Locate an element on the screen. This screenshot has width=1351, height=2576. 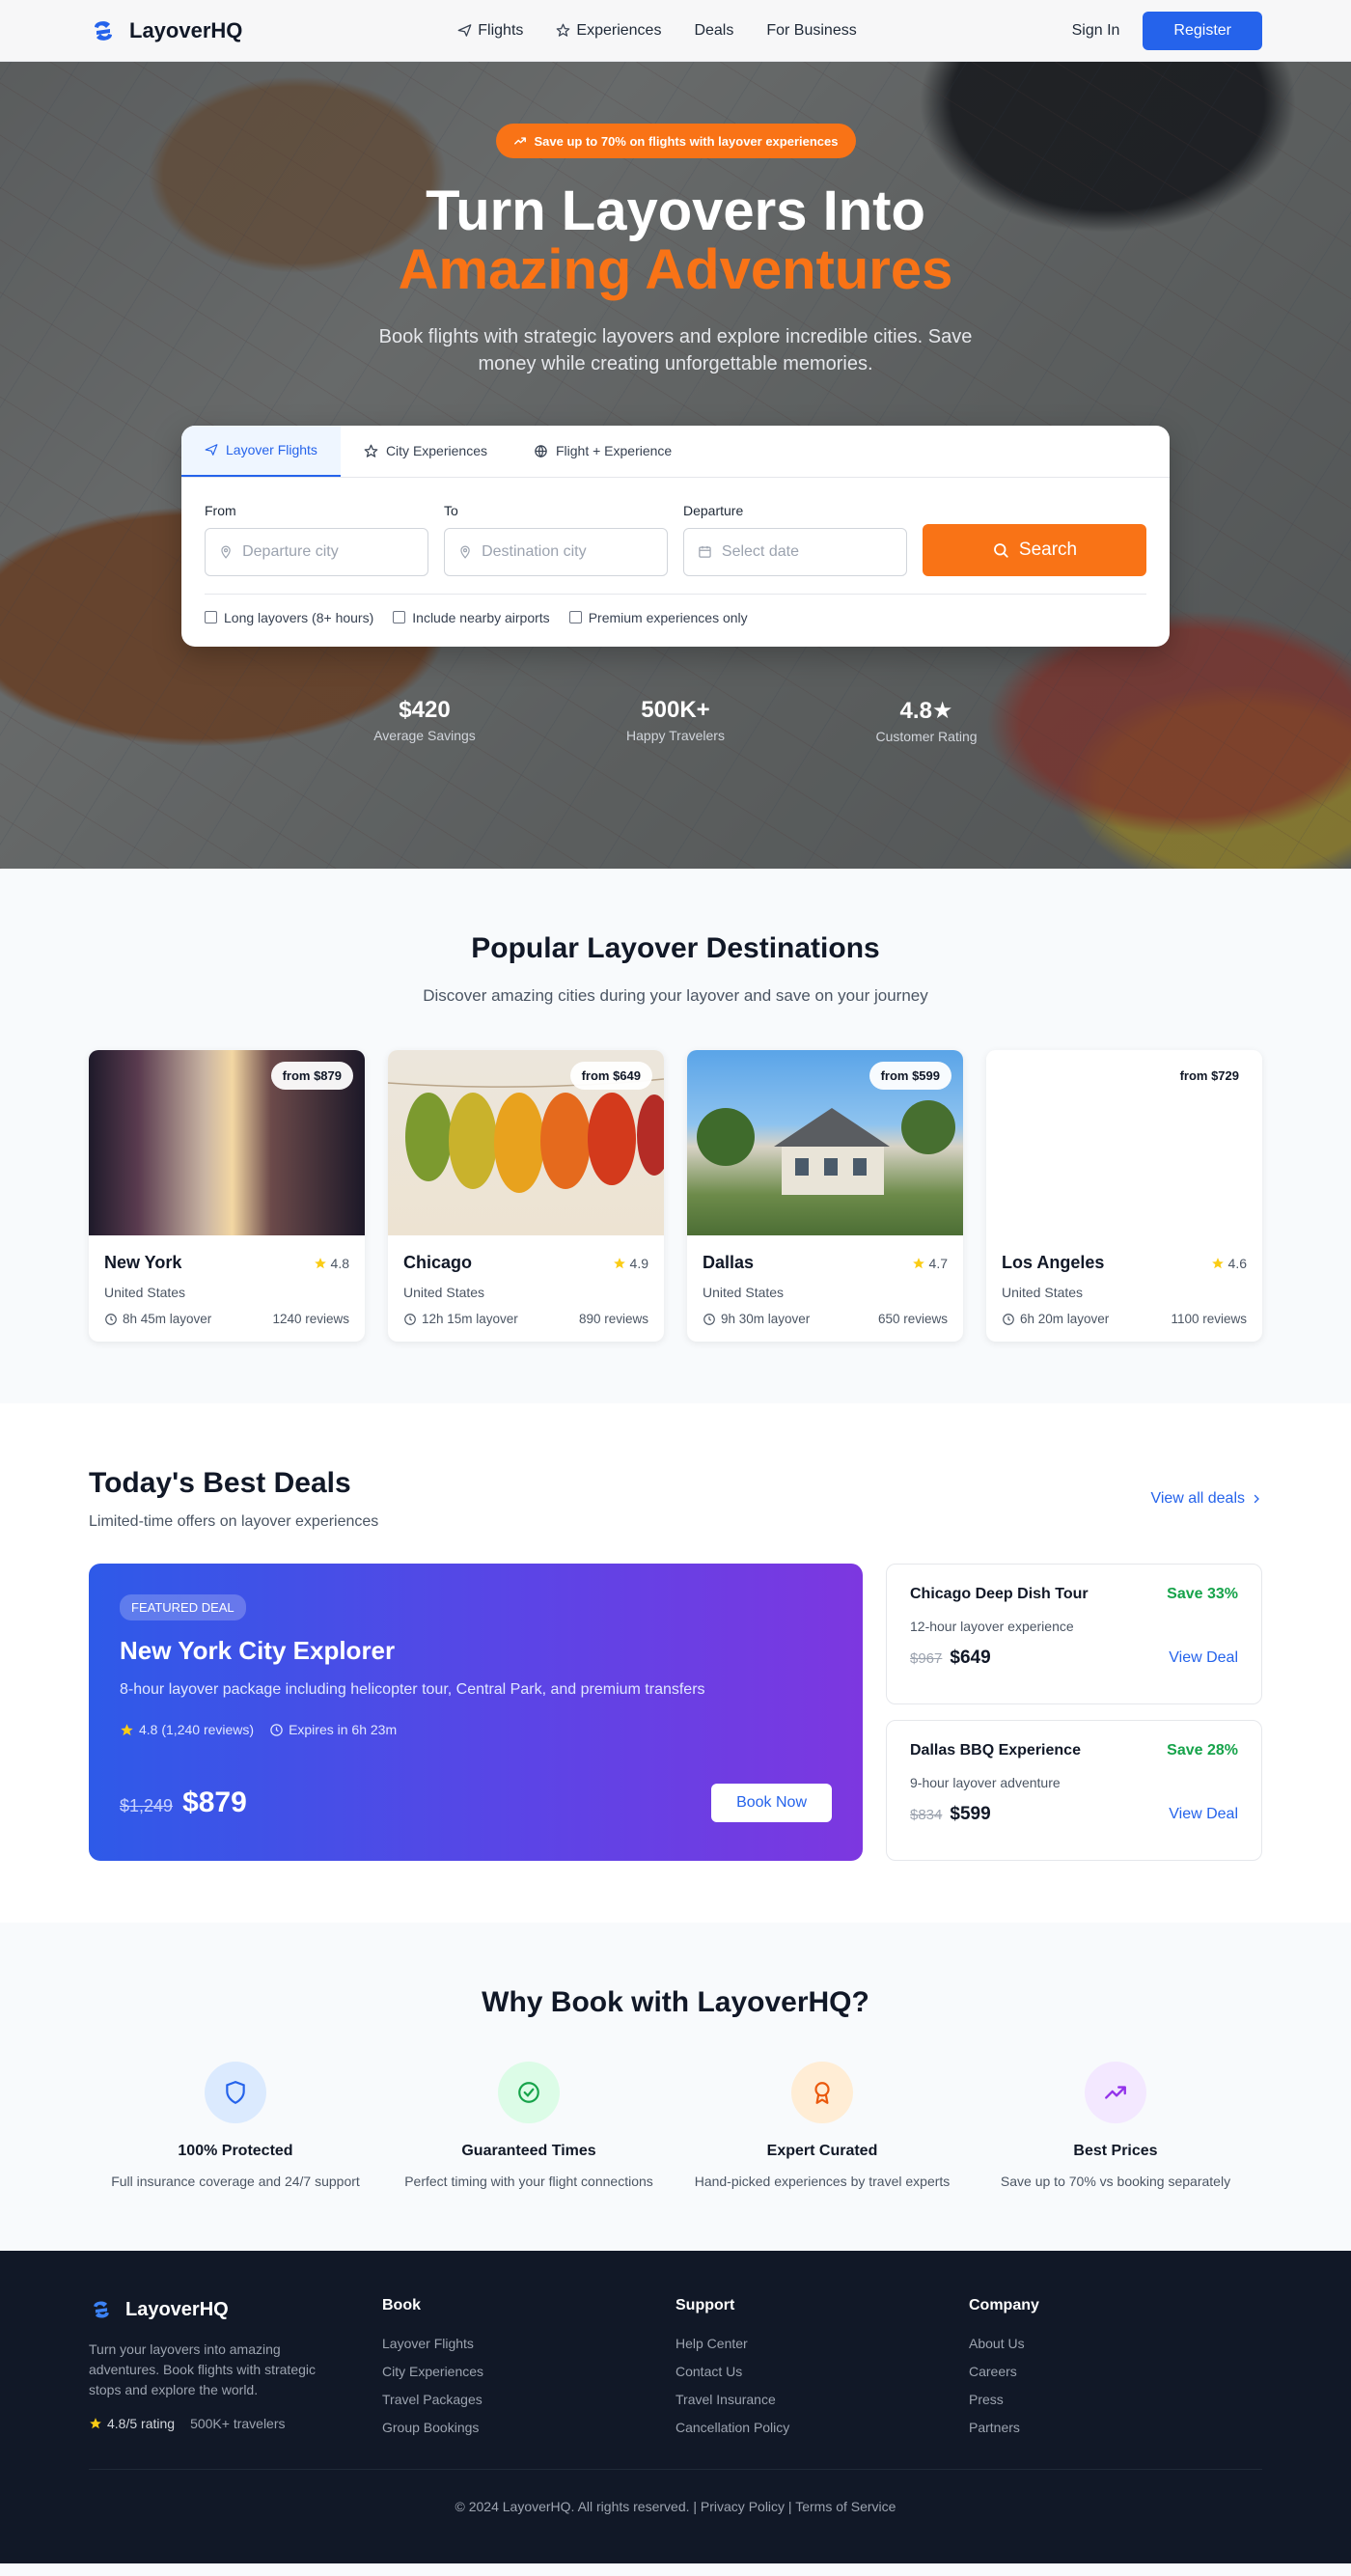
layover-text: 8h 45m layover is located at coordinates (167, 1319).